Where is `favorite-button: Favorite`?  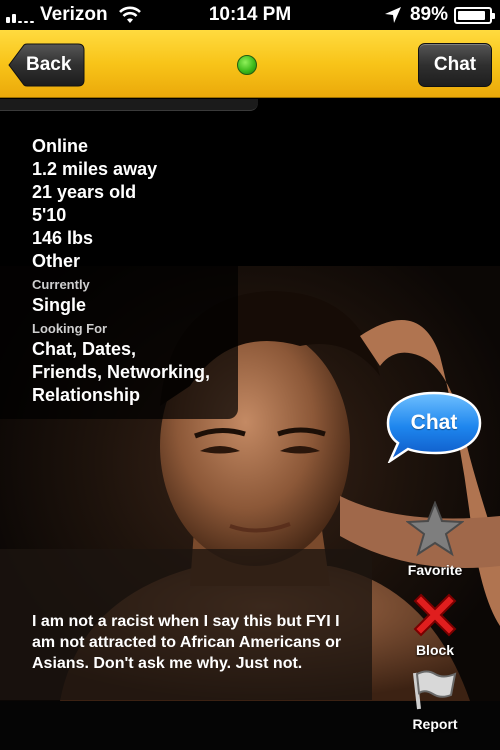 favorite-button: Favorite is located at coordinates (435, 539).